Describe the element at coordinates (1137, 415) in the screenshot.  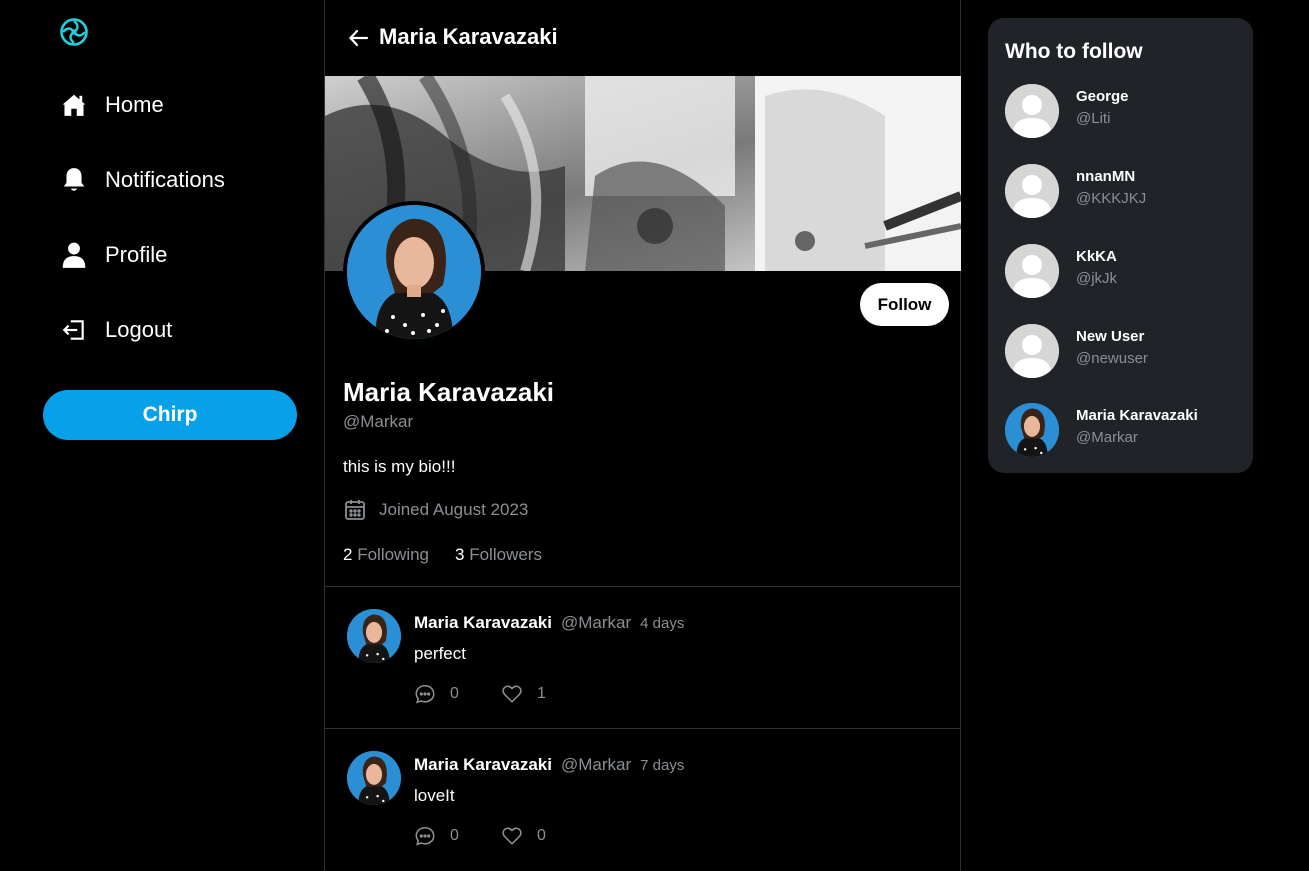
I see `suggested-user-name: Maria Karavazaki` at that location.